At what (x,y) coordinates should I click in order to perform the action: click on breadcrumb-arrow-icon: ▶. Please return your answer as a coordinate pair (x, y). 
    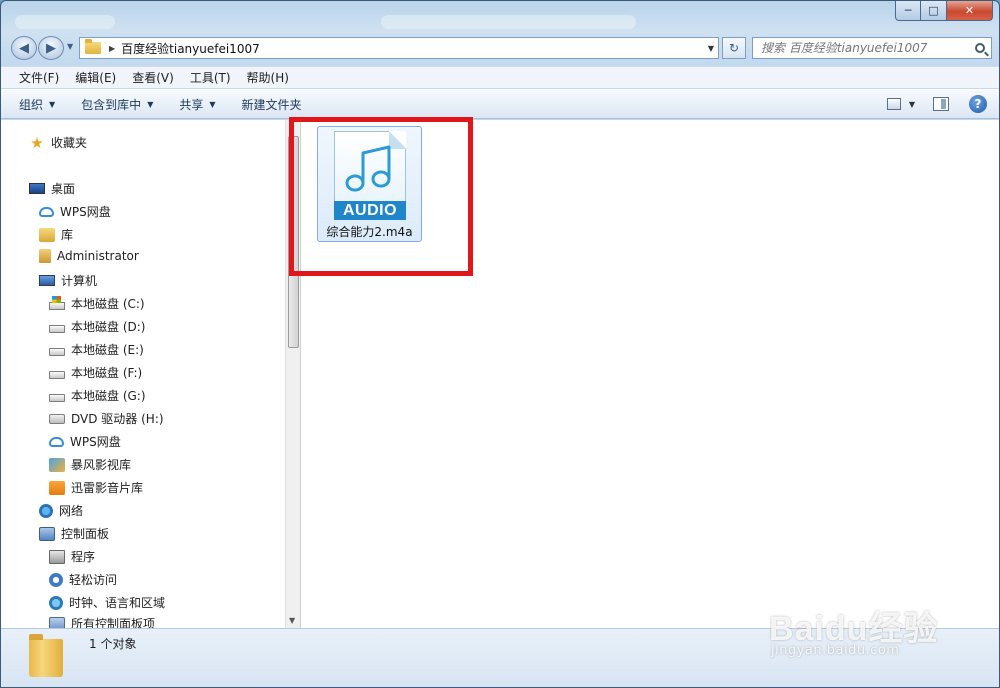
    Looking at the image, I should click on (112, 48).